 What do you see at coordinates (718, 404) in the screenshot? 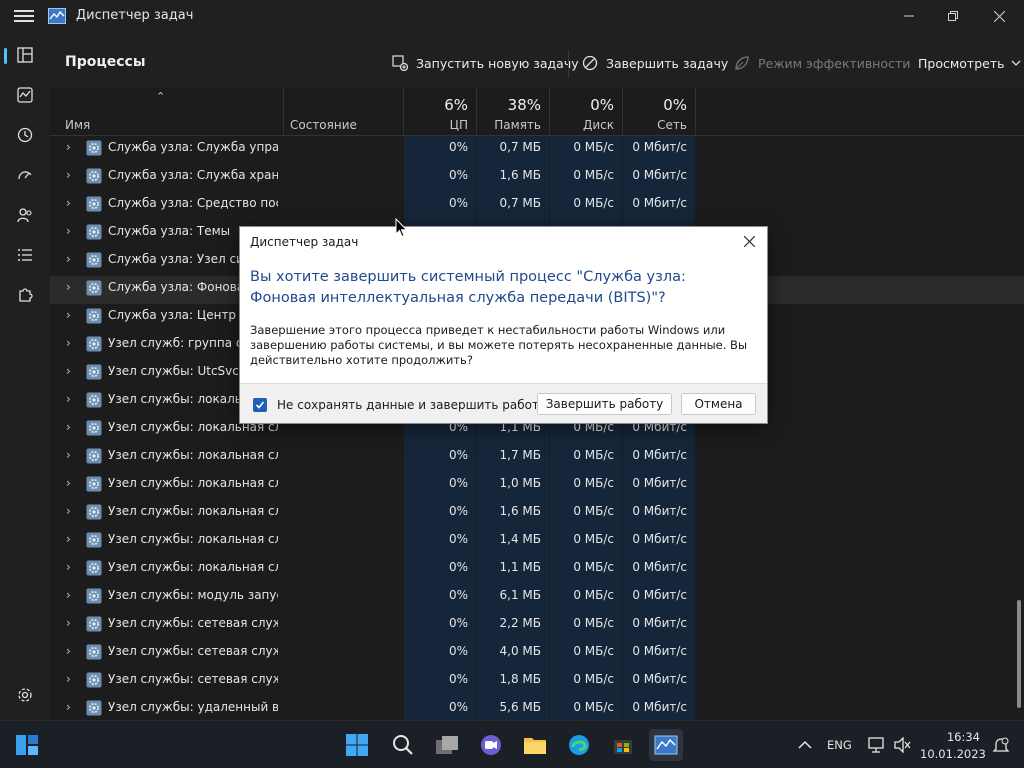
I see `cancel-button: Отмена` at bounding box center [718, 404].